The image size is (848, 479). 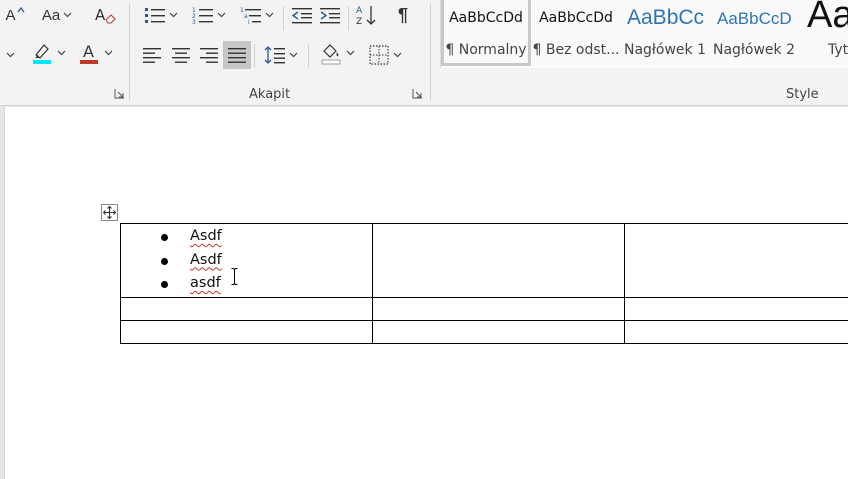 I want to click on align-center-button, so click(x=181, y=55).